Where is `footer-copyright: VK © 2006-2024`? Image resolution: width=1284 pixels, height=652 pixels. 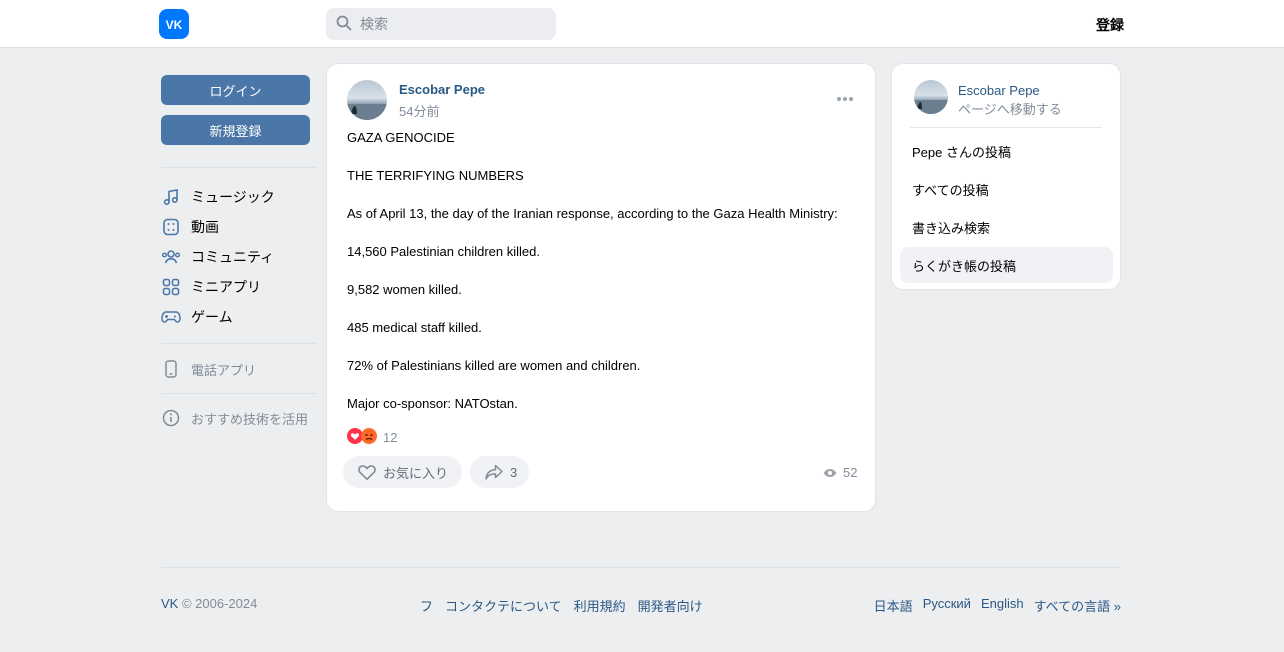 footer-copyright: VK © 2006-2024 is located at coordinates (209, 603).